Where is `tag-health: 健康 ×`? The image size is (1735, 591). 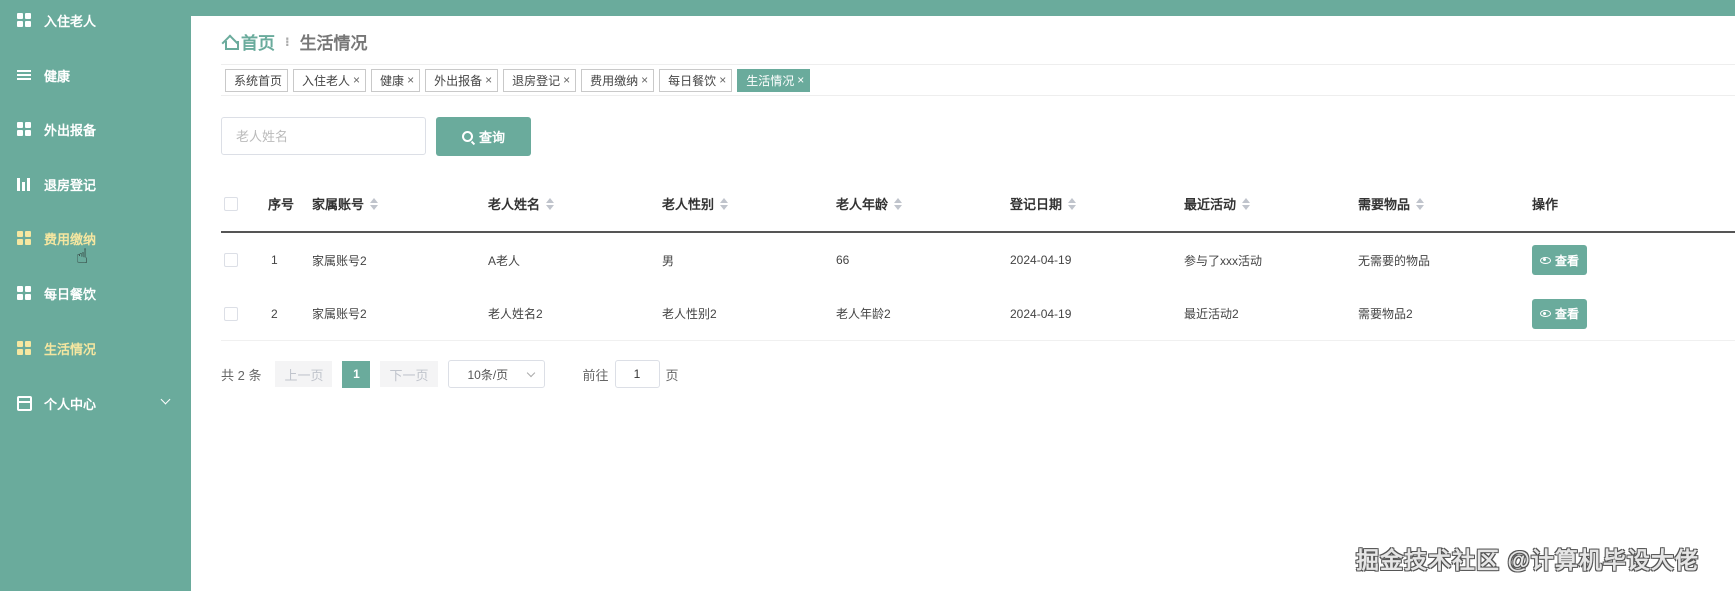
tag-health: 健康 × is located at coordinates (396, 80).